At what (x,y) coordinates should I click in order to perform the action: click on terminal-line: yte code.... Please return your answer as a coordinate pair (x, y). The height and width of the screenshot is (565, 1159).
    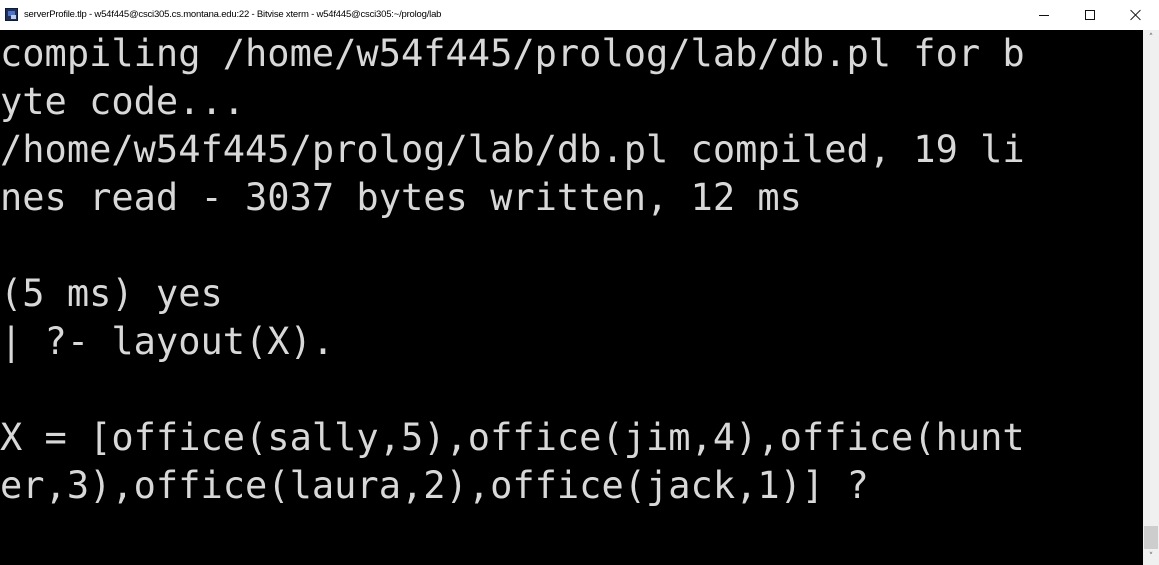
    Looking at the image, I should click on (123, 101).